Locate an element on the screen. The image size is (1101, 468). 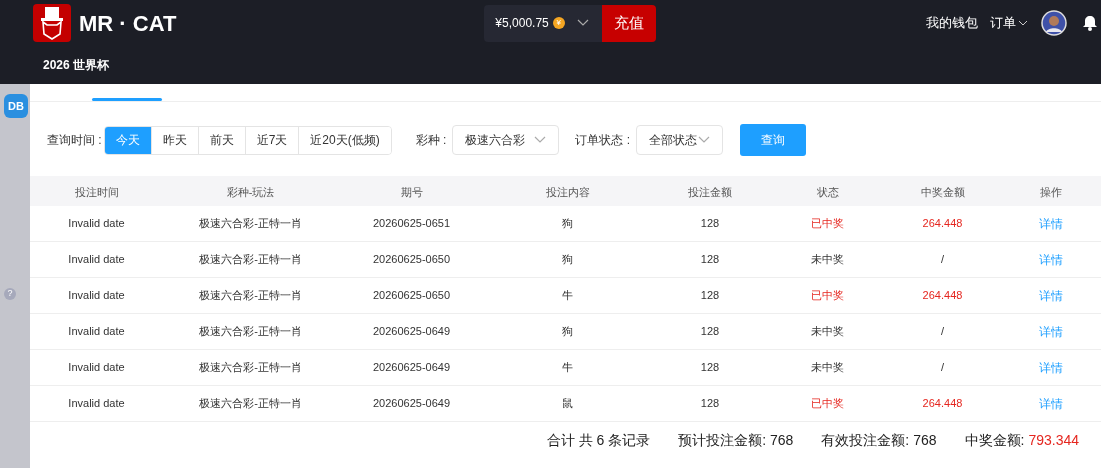
wallet-link: 我的钱包 is located at coordinates (952, 23).